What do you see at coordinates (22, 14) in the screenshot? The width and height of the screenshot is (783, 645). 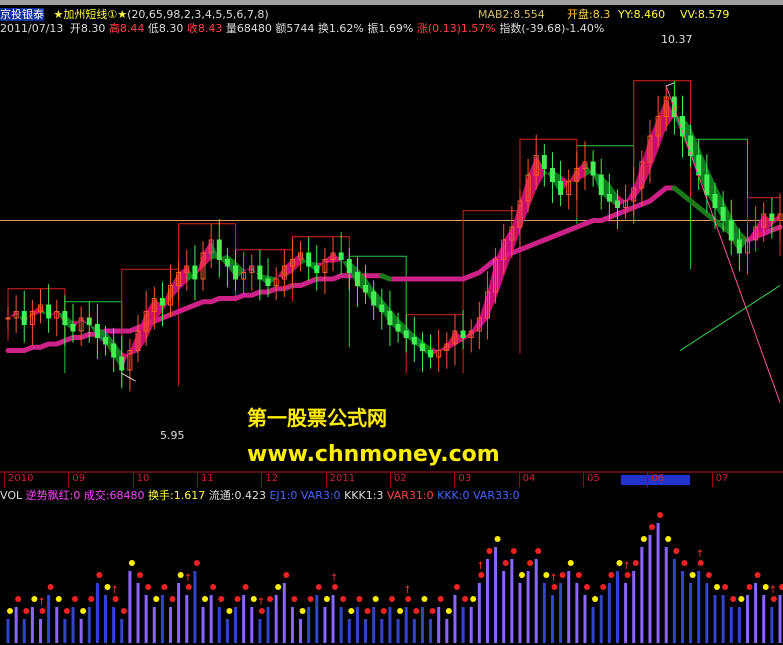 I see `stock-name: 京投银泰` at bounding box center [22, 14].